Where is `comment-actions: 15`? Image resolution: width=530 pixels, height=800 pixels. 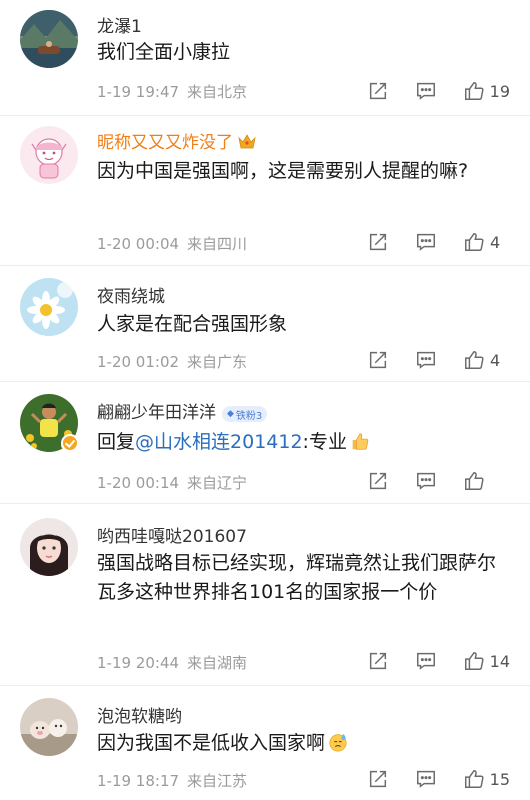 comment-actions: 15 is located at coordinates (425, 779).